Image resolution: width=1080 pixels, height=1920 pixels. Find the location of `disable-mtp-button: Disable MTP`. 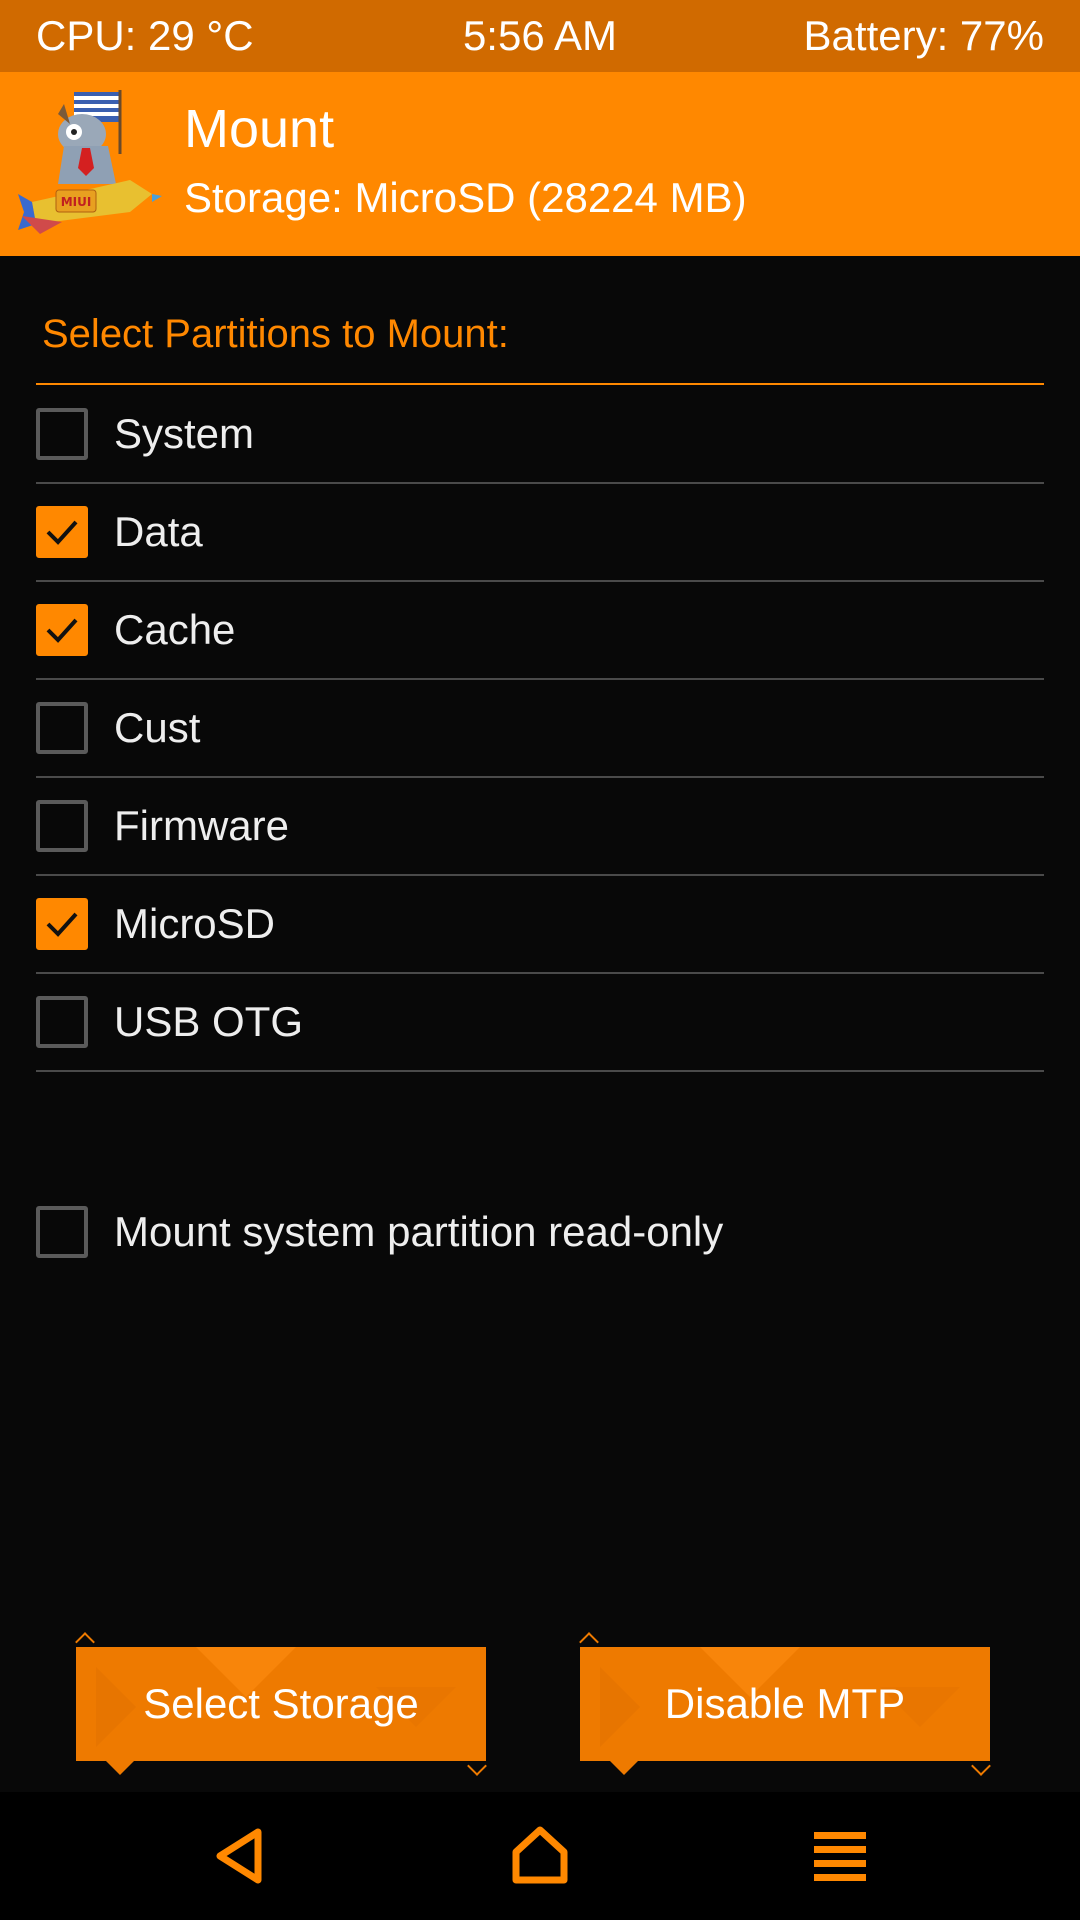

disable-mtp-button: Disable MTP is located at coordinates (785, 1704).